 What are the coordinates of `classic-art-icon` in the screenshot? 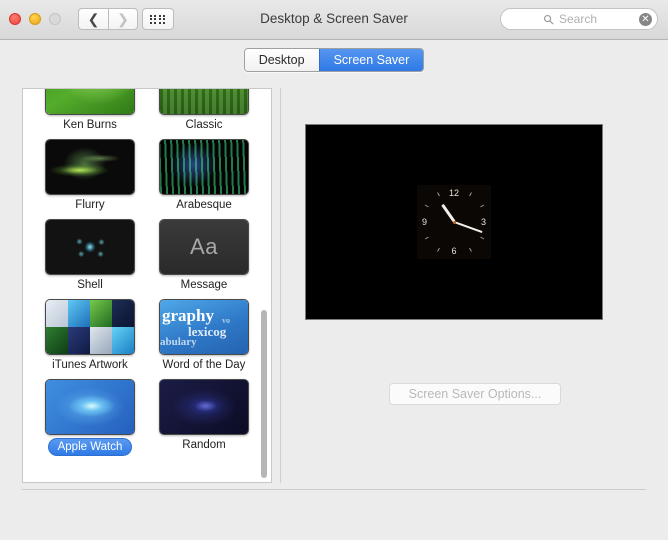 It's located at (204, 101).